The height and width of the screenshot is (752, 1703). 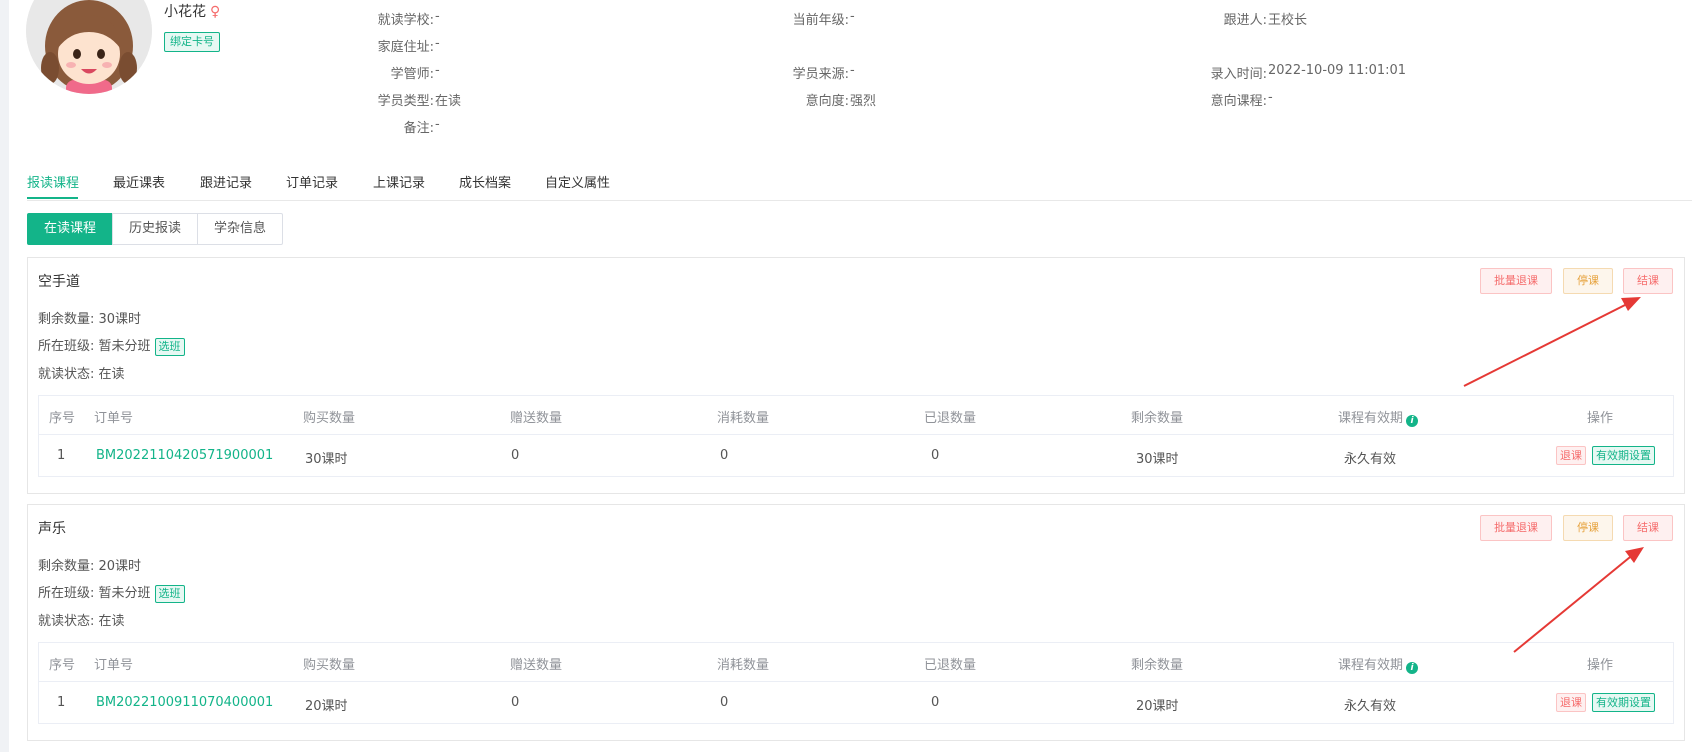 I want to click on tab-order-records: 订单记录, so click(x=312, y=181).